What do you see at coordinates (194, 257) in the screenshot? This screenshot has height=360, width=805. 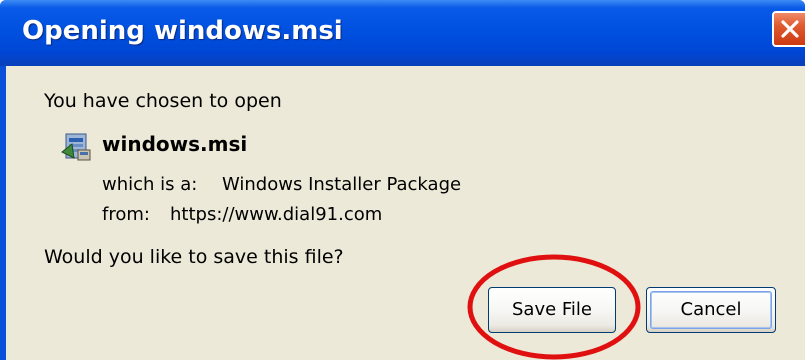 I see `save-question: Would you like to save this file?` at bounding box center [194, 257].